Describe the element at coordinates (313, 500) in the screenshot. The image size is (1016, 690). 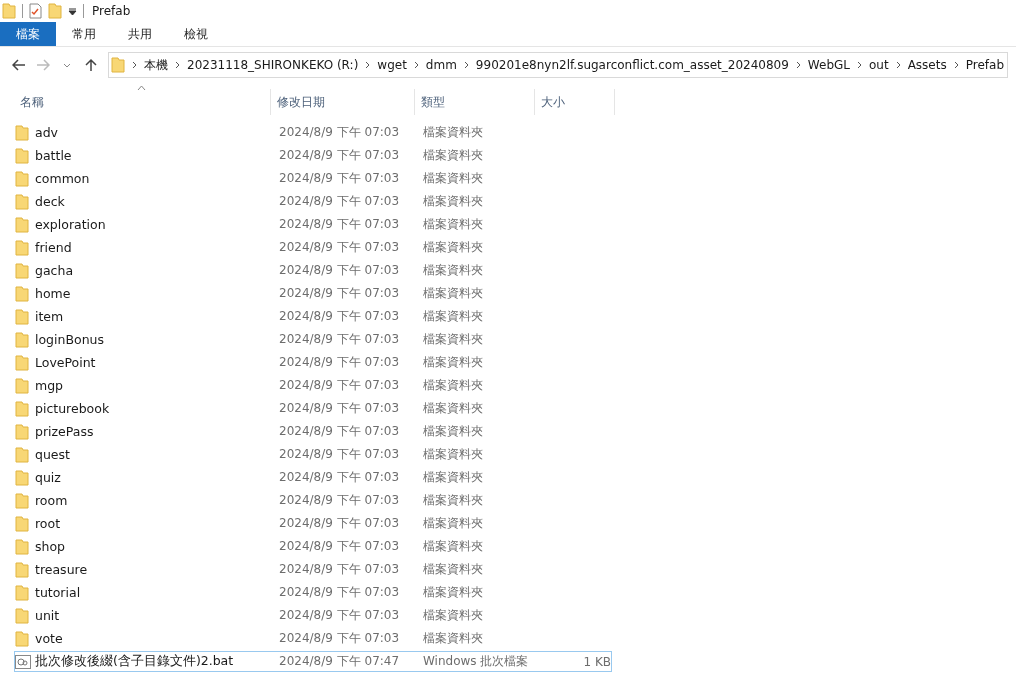
I see `file-row: room 2024/8/9 下午 07:03 檔案資料夾` at that location.